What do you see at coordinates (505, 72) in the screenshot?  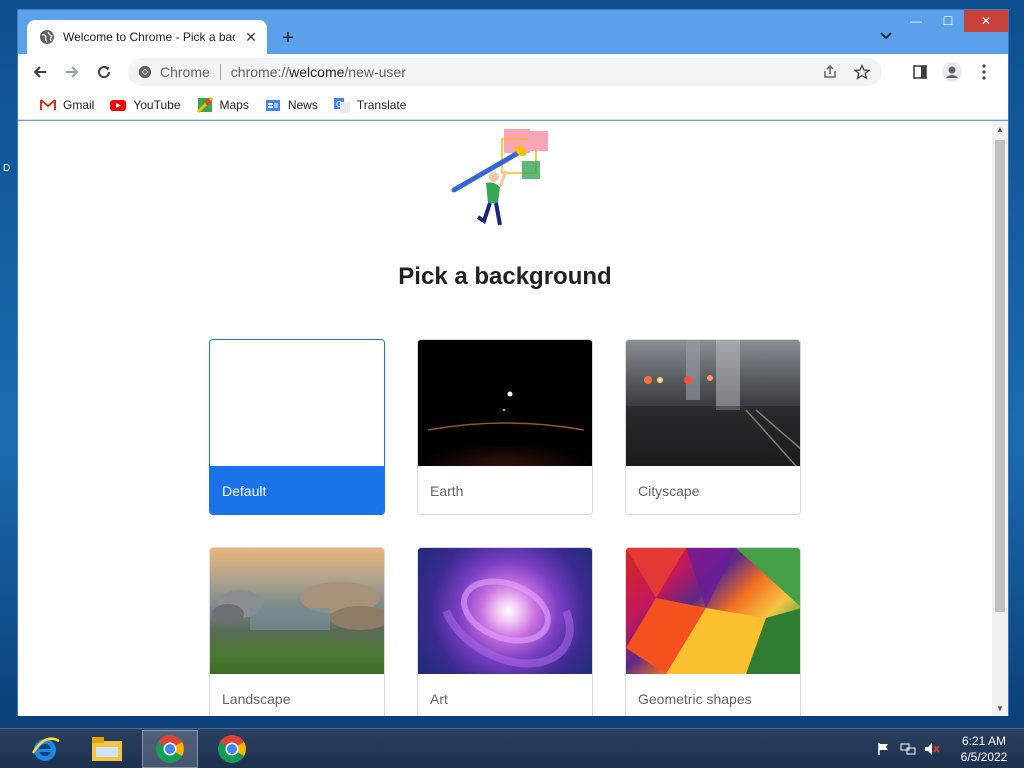 I see `omnibox: Chrome chrome://welcome/new-user` at bounding box center [505, 72].